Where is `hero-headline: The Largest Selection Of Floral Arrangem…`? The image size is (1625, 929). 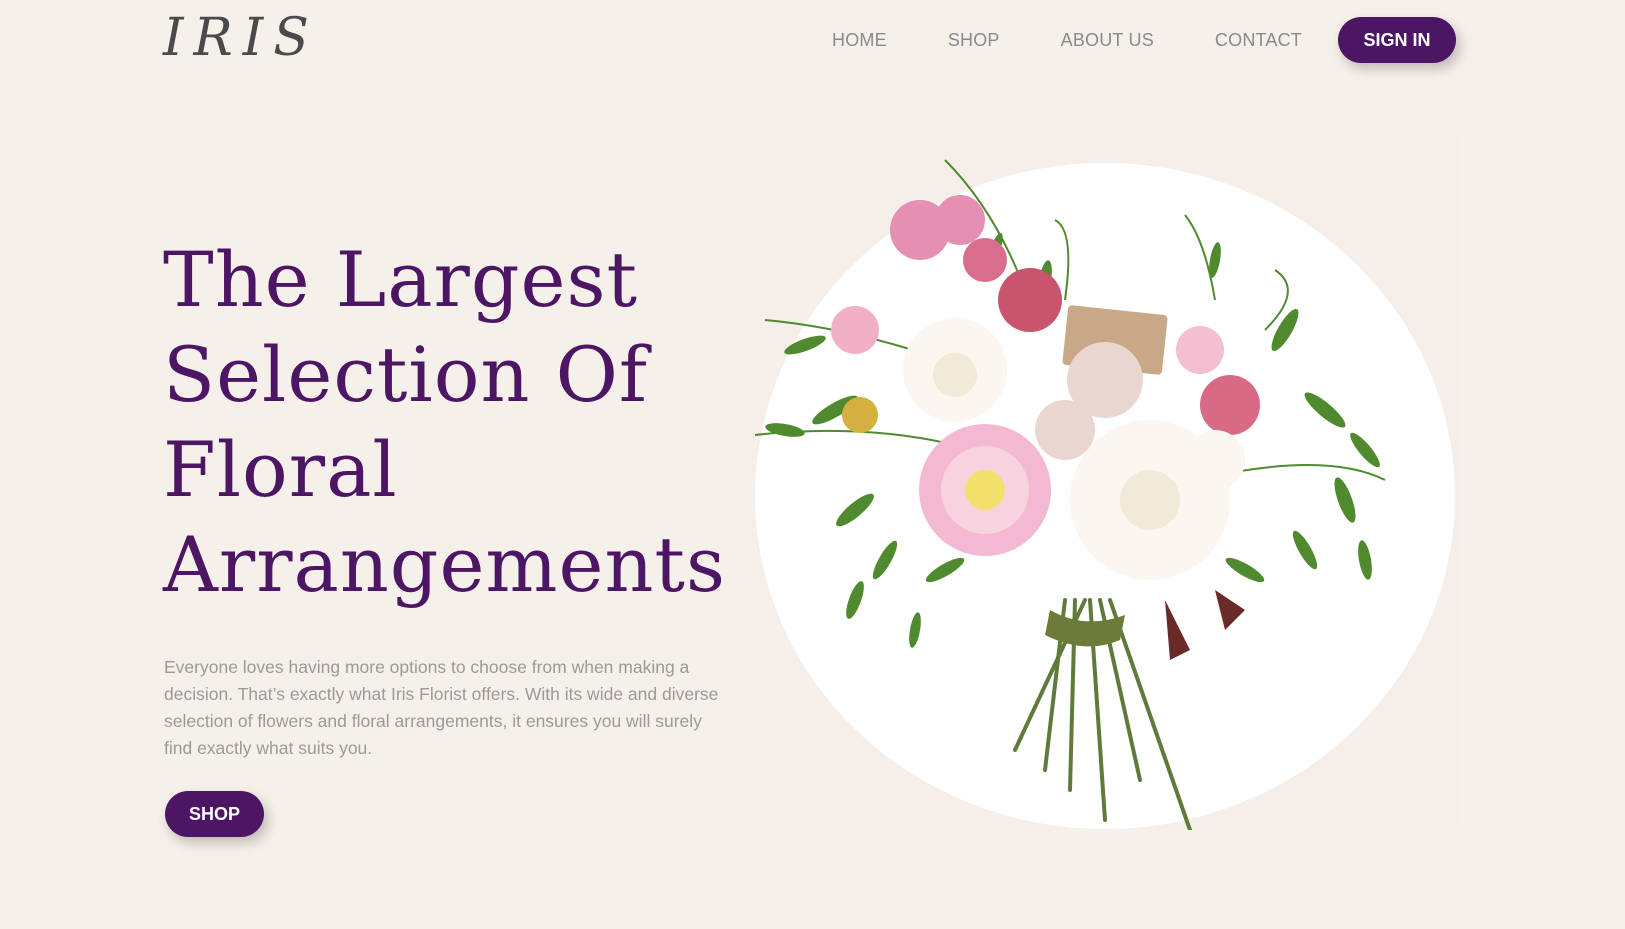
hero-headline: The Largest Selection Of Floral Arrangem… is located at coordinates (444, 422).